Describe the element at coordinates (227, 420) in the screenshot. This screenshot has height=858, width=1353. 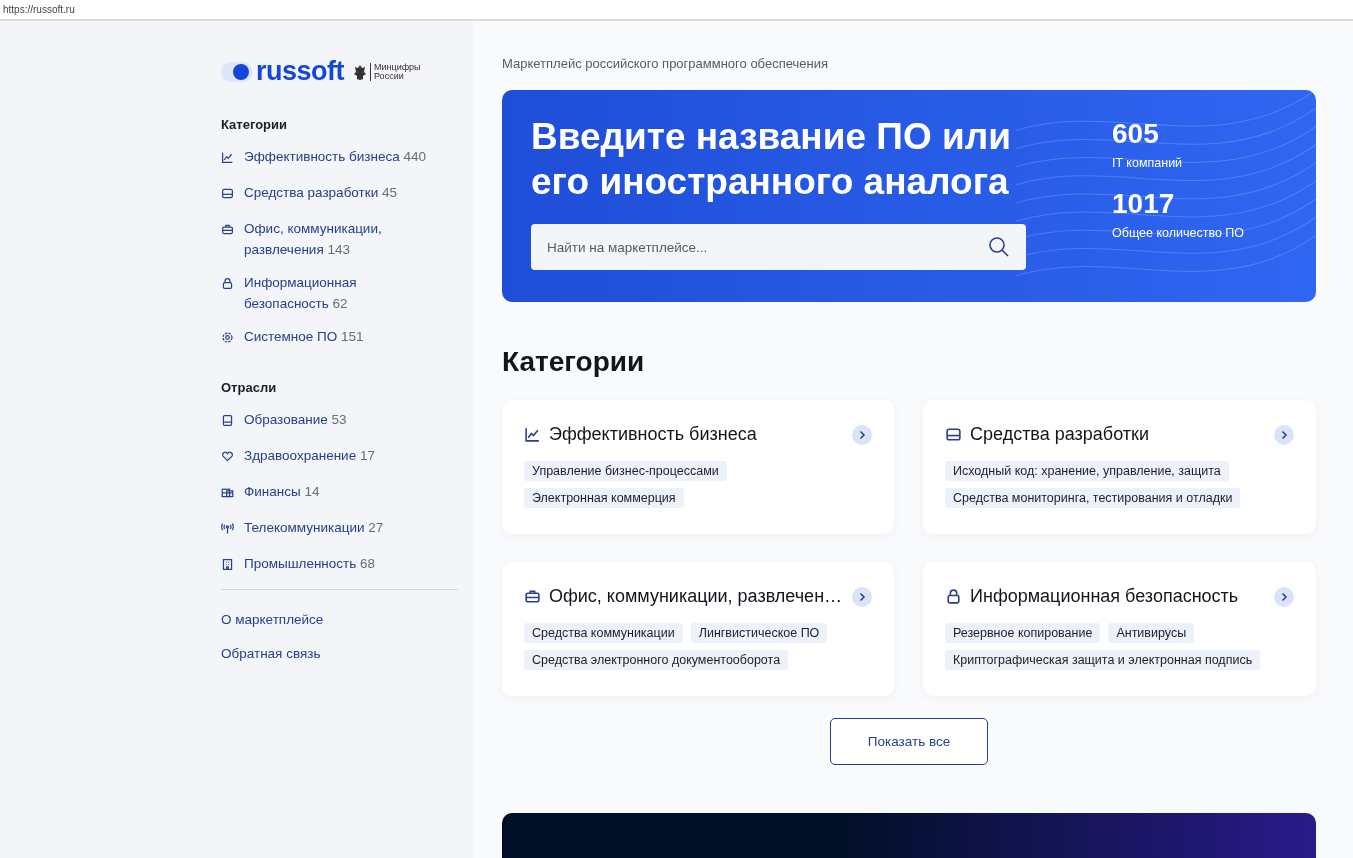
I see `book-icon` at that location.